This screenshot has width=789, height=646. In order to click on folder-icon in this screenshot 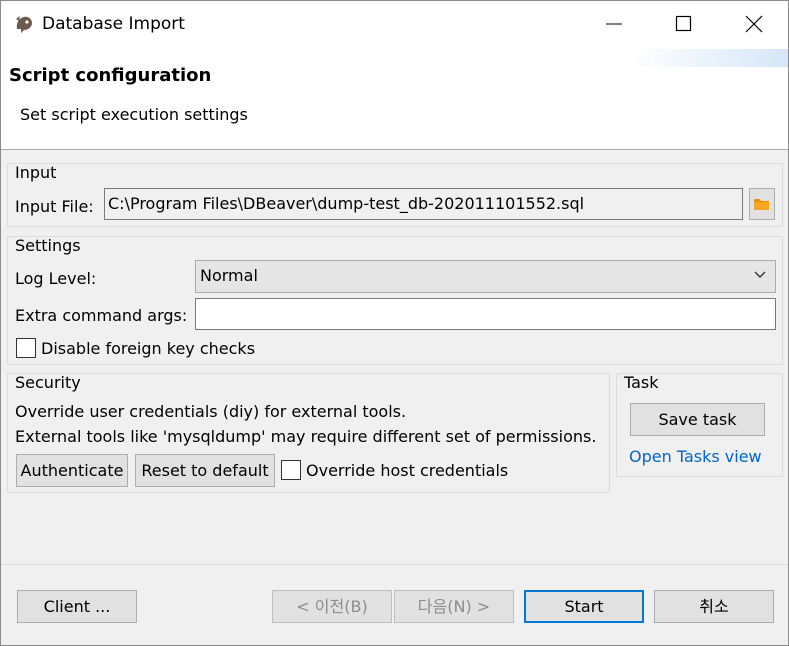, I will do `click(761, 204)`.